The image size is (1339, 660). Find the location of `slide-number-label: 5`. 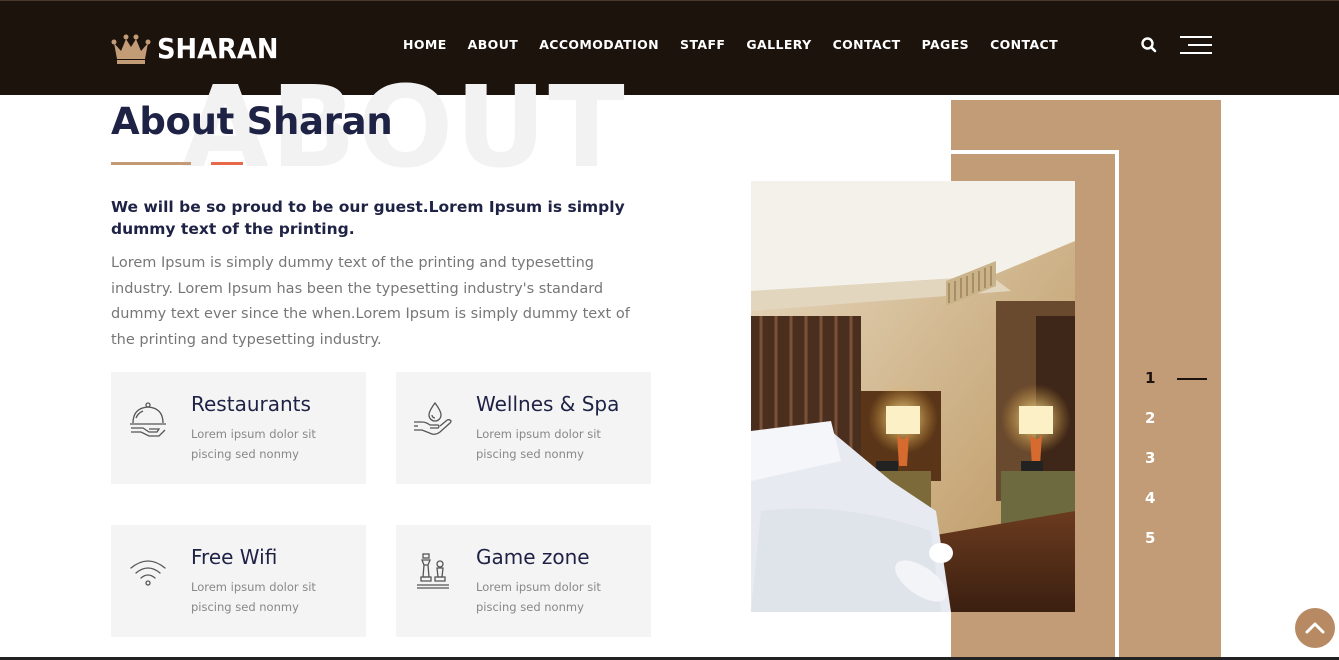

slide-number-label: 5 is located at coordinates (1150, 538).